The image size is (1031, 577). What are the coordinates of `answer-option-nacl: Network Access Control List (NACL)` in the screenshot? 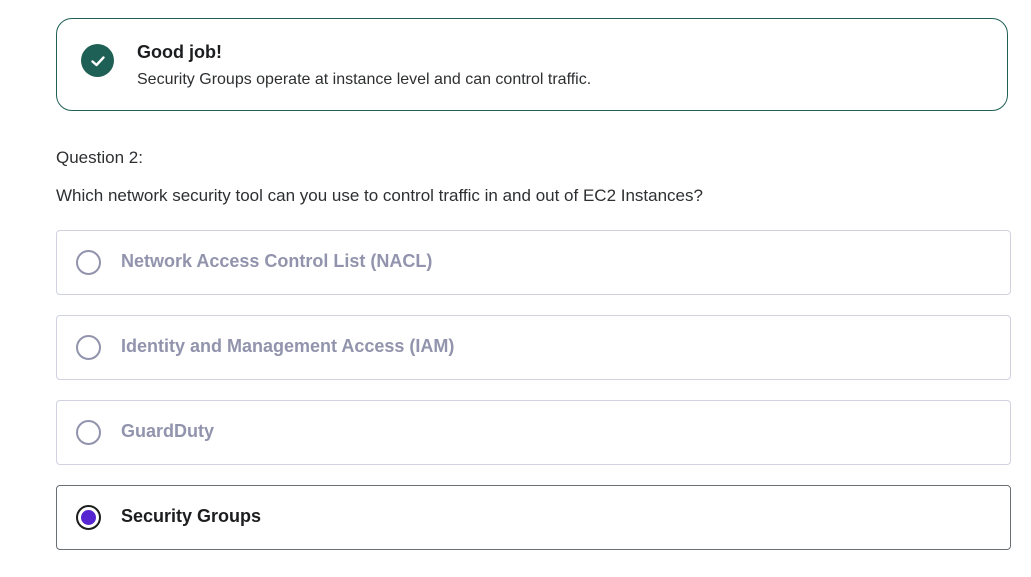 It's located at (533, 262).